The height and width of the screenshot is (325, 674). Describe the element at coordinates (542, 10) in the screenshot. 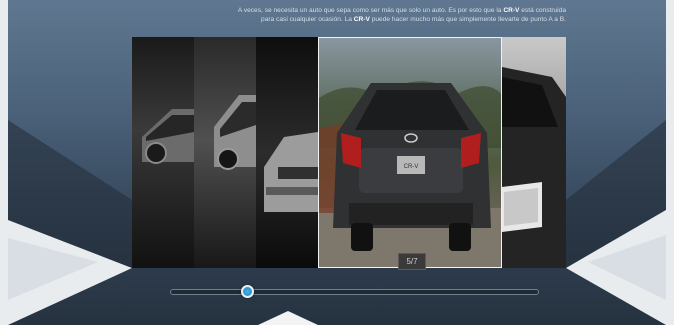

I see `caption-text-2: está construida` at that location.